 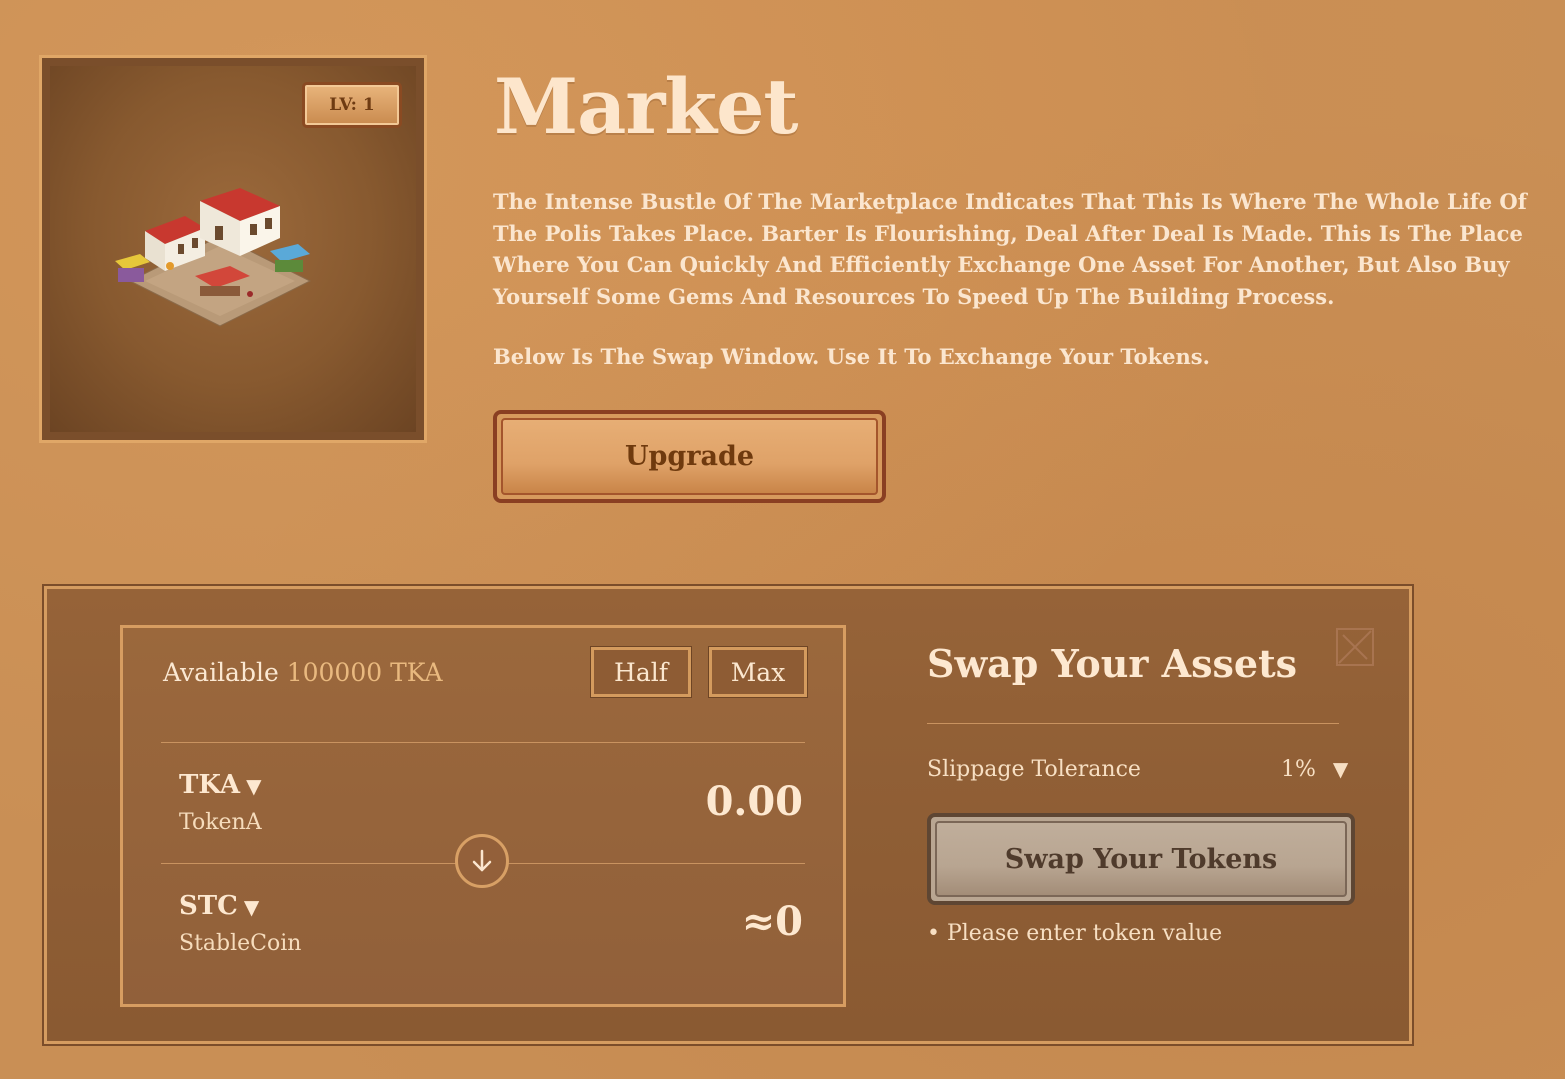 What do you see at coordinates (646, 106) in the screenshot?
I see `page-title: Market` at bounding box center [646, 106].